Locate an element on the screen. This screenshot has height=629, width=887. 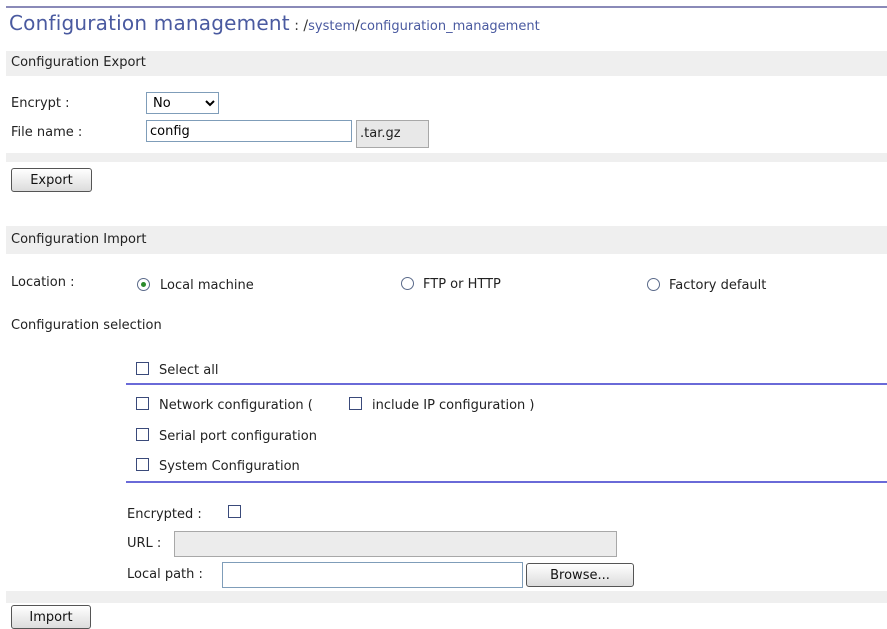
system-config-checkbox is located at coordinates (142, 464).